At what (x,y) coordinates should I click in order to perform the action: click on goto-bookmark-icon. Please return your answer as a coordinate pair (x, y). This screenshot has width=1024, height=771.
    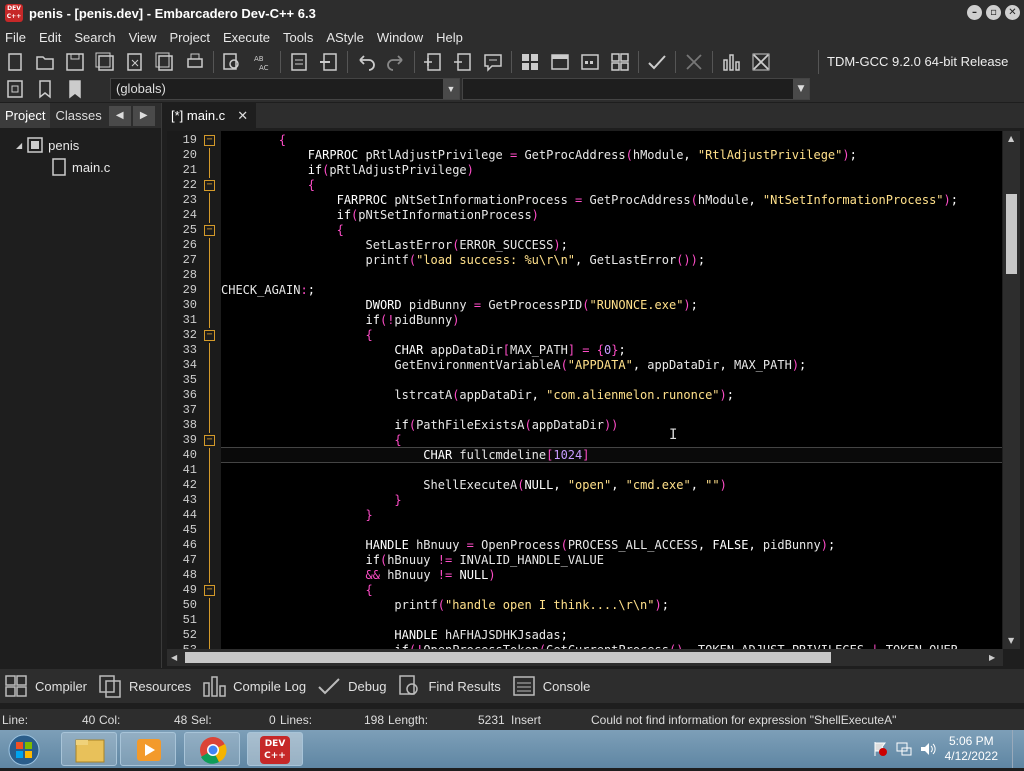
    Looking at the image, I should click on (75, 89).